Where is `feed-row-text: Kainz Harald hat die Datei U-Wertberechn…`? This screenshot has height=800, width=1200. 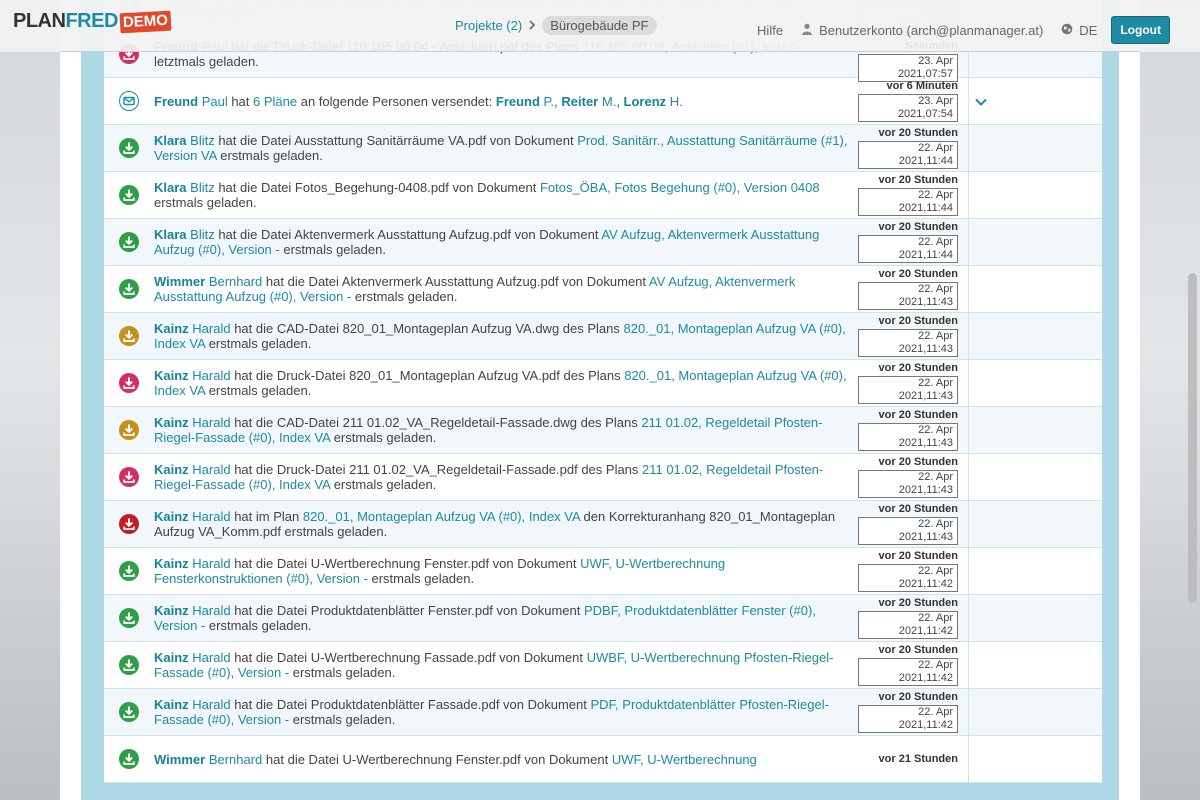
feed-row-text: Kainz Harald hat die Datei U-Wertberechn… is located at coordinates (506, 665).